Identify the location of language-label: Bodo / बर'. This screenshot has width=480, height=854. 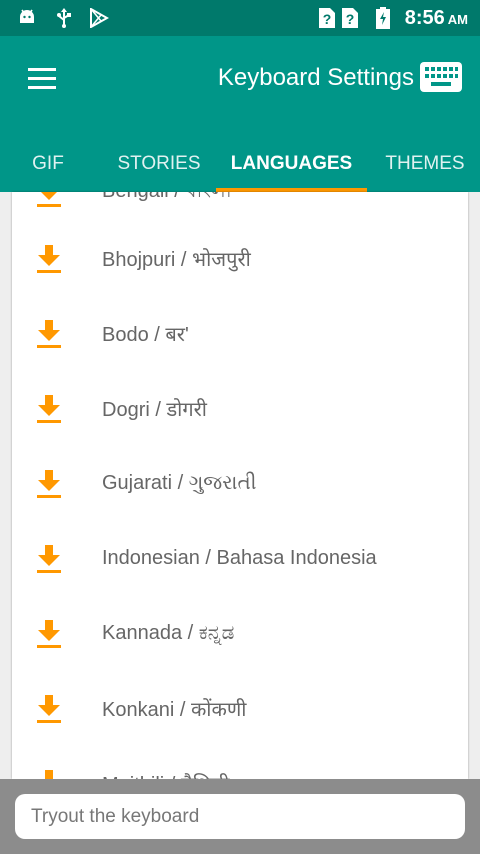
(145, 335).